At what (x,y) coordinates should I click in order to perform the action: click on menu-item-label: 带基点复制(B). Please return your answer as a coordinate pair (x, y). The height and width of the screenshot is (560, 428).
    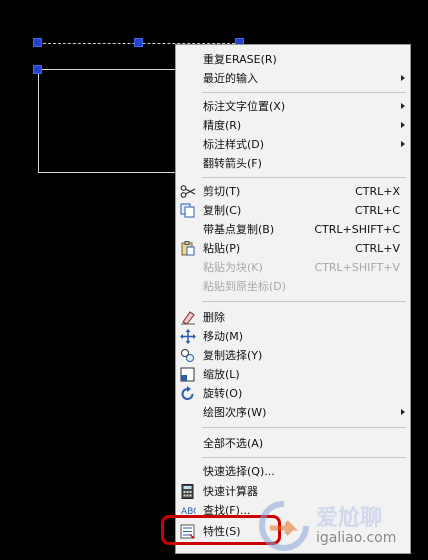
    Looking at the image, I should click on (239, 229).